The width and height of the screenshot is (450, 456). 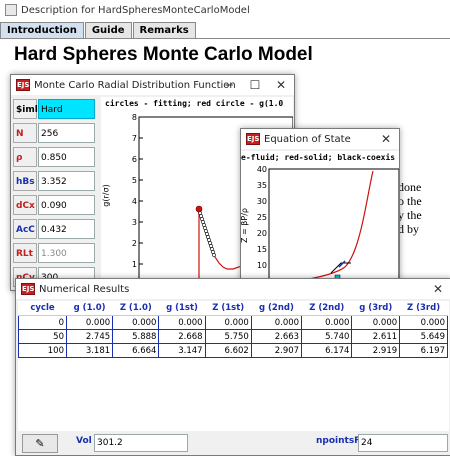 I want to click on table-cell: 3.147, so click(x=182, y=350).